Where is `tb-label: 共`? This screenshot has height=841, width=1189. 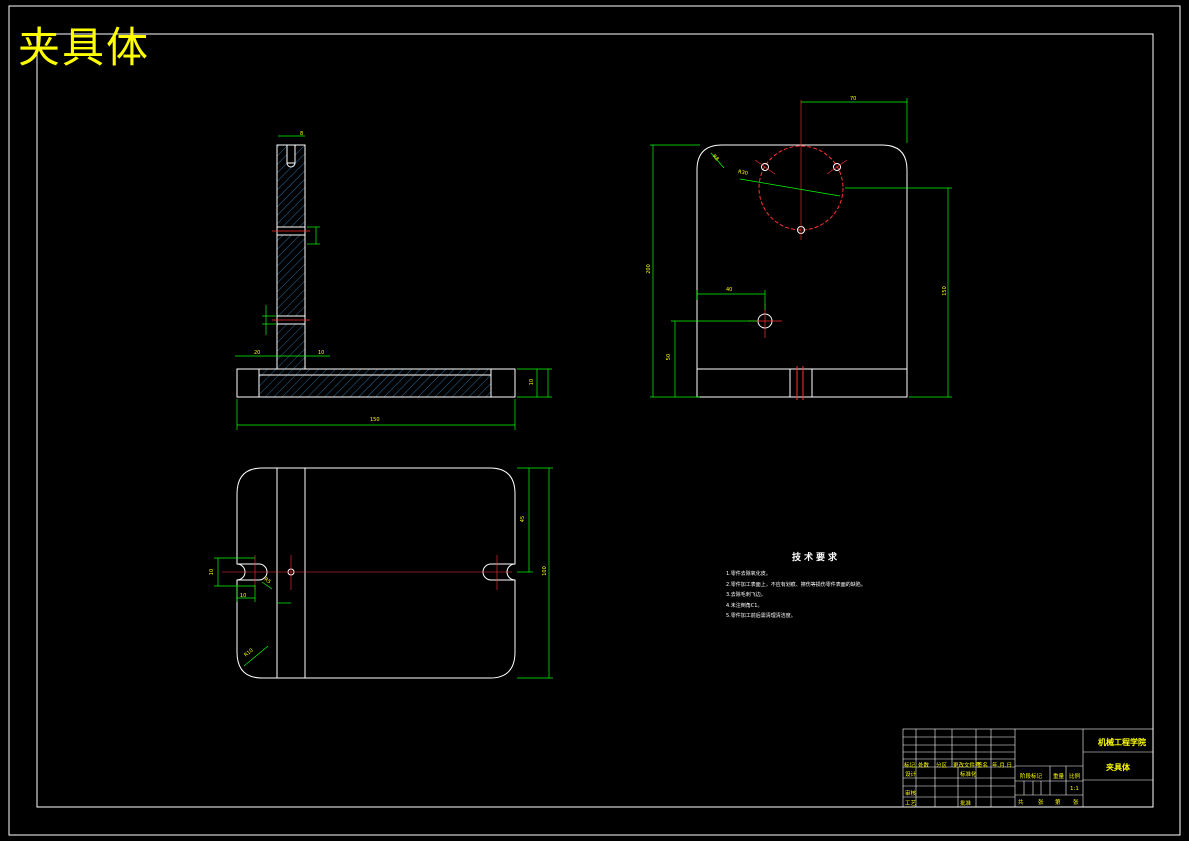 tb-label: 共 is located at coordinates (1021, 803).